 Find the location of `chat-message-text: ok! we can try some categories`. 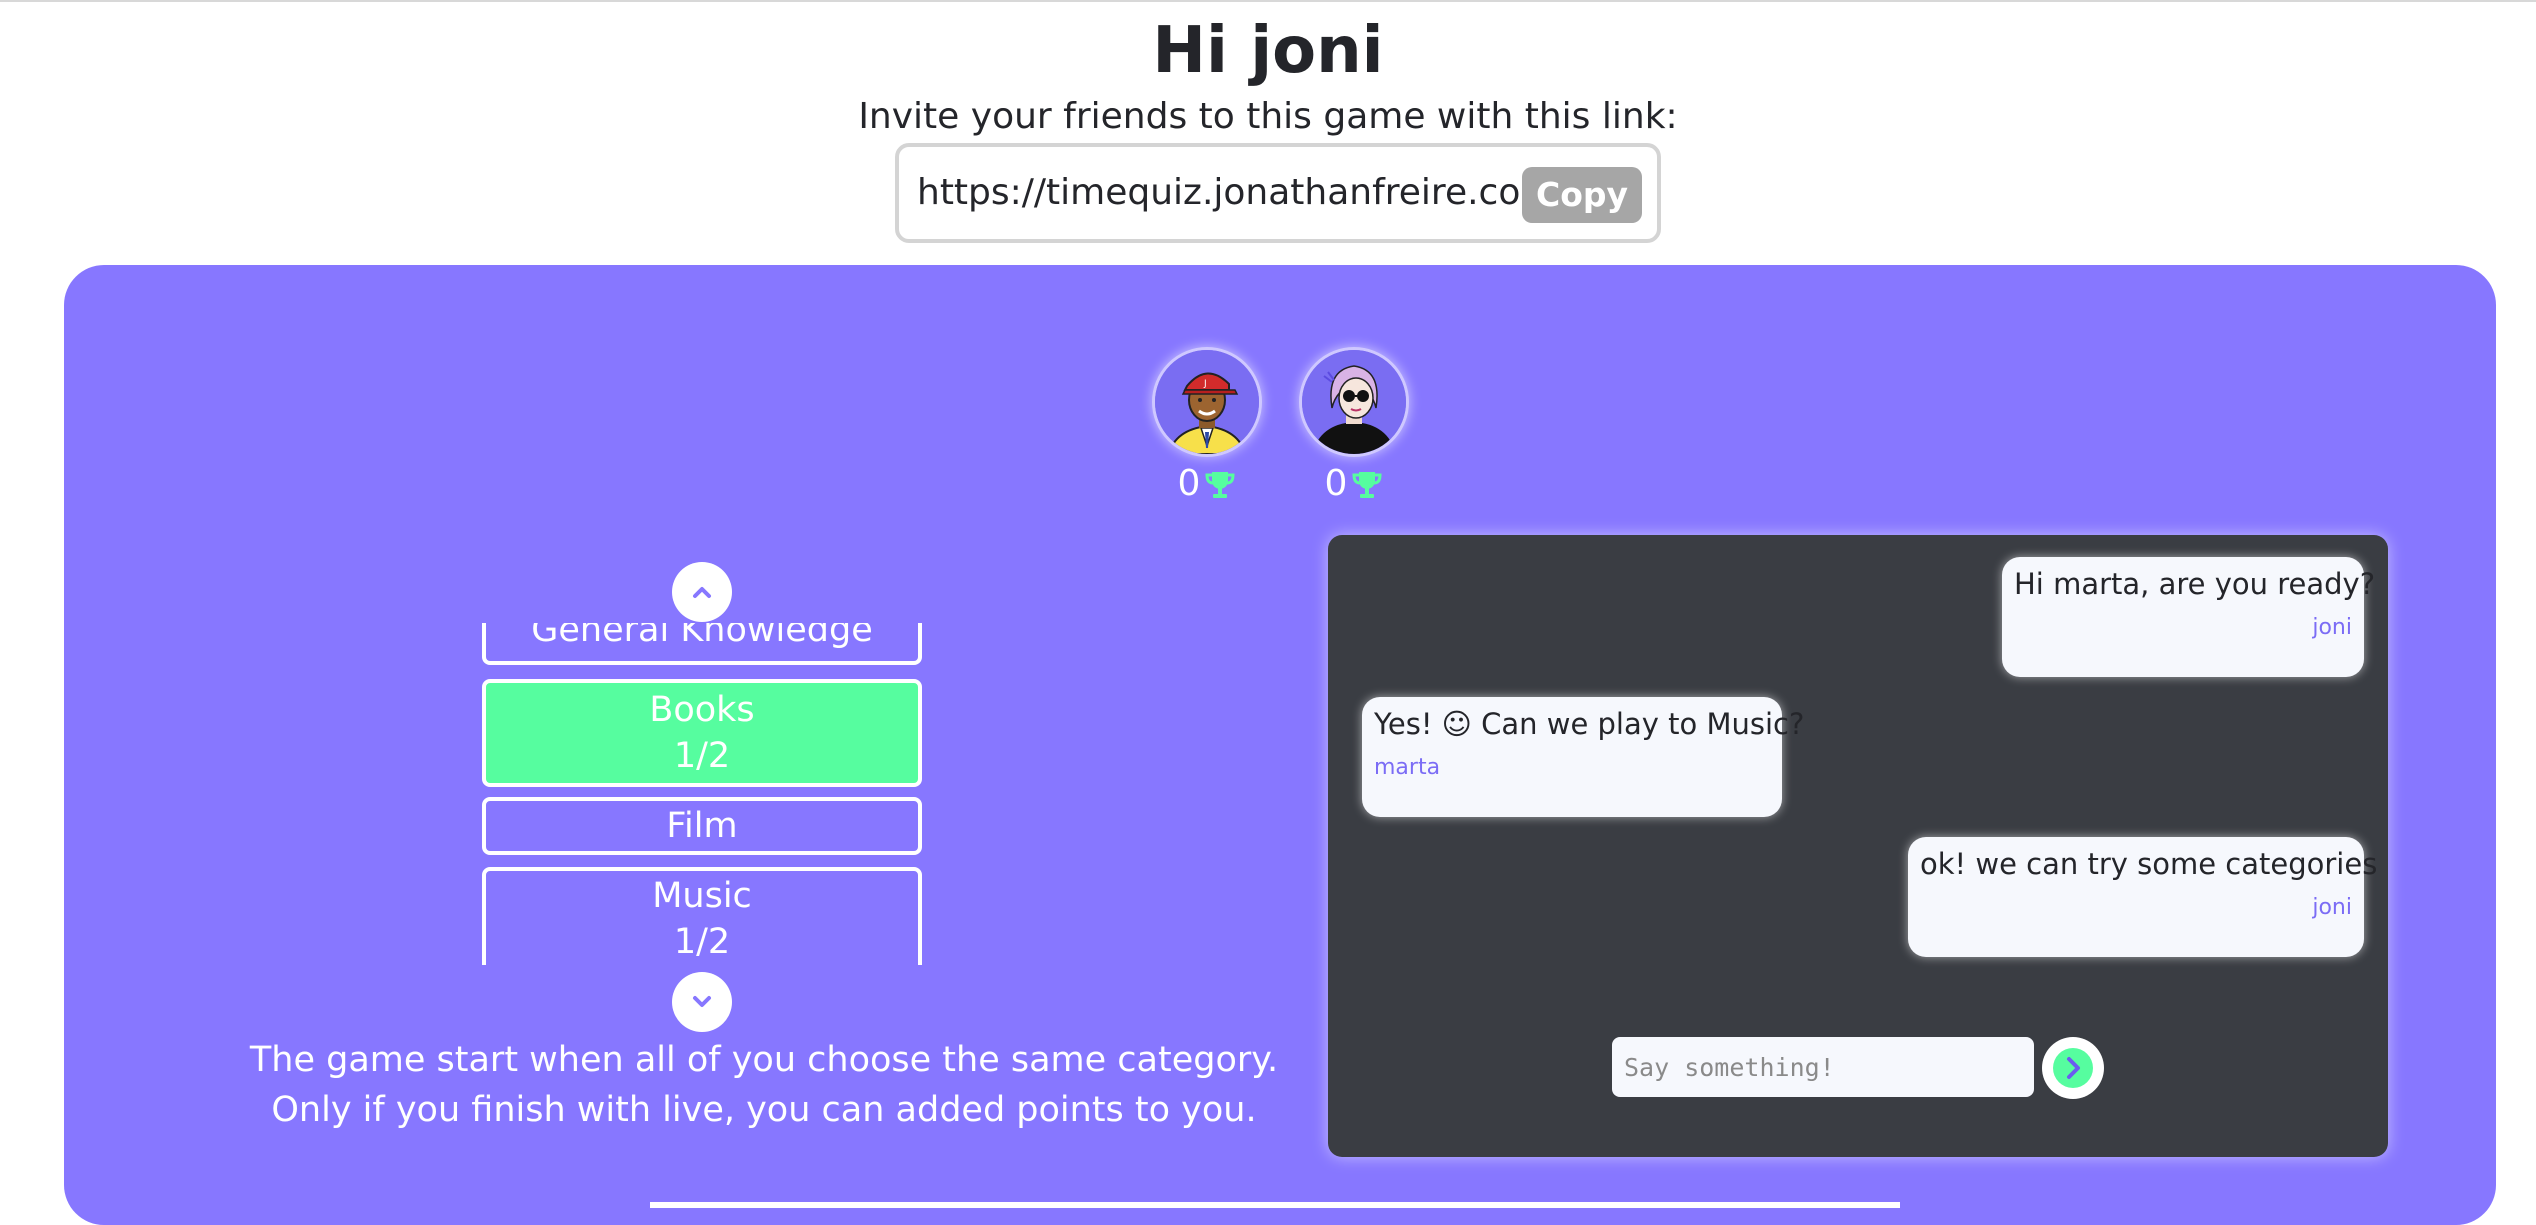

chat-message-text: ok! we can try some categories is located at coordinates (2149, 864).